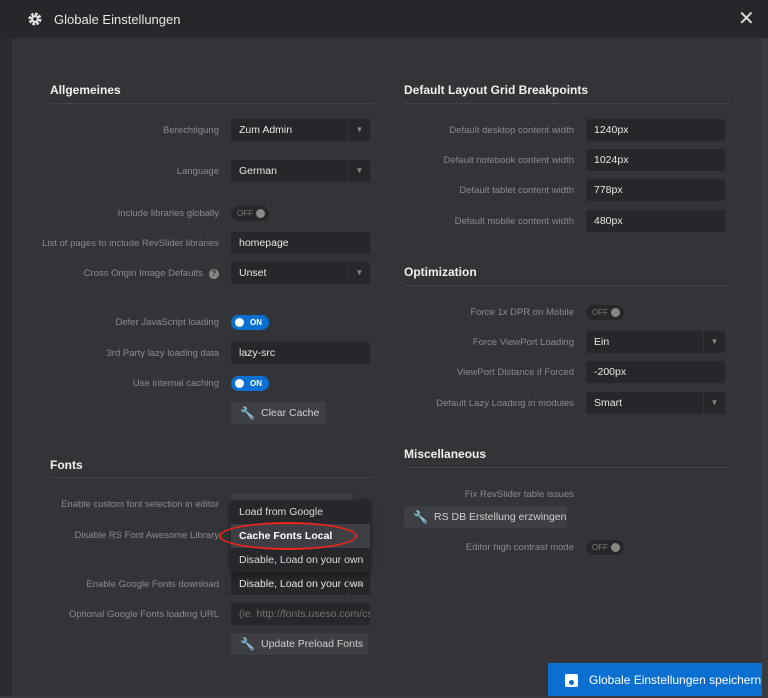  Describe the element at coordinates (175, 383) in the screenshot. I see `label-internal-caching: Use internal caching` at that location.